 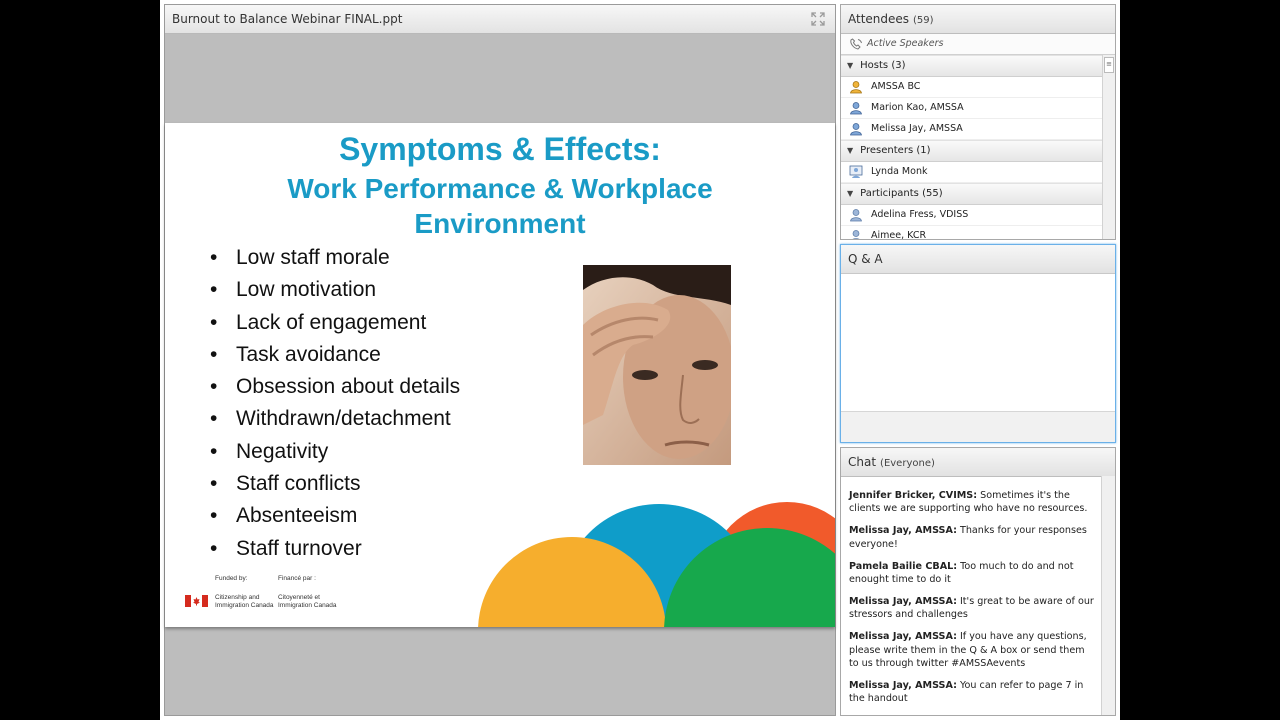 I want to click on attendee-row: Aimee, KCR, so click(x=972, y=232).